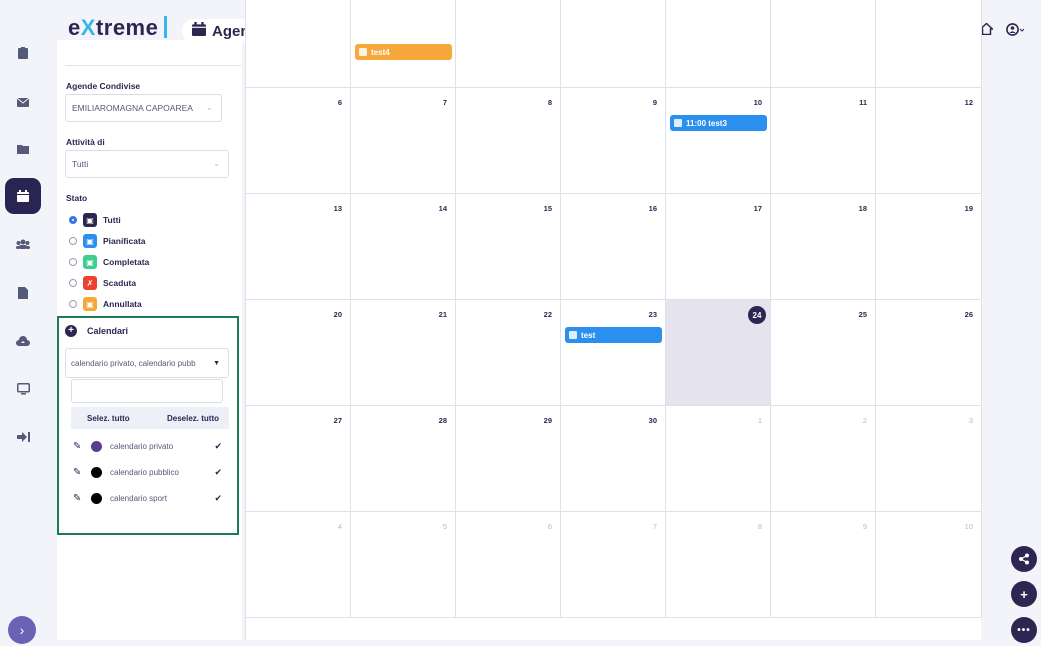 This screenshot has width=1041, height=646. I want to click on plus-icon: +, so click(1024, 594).